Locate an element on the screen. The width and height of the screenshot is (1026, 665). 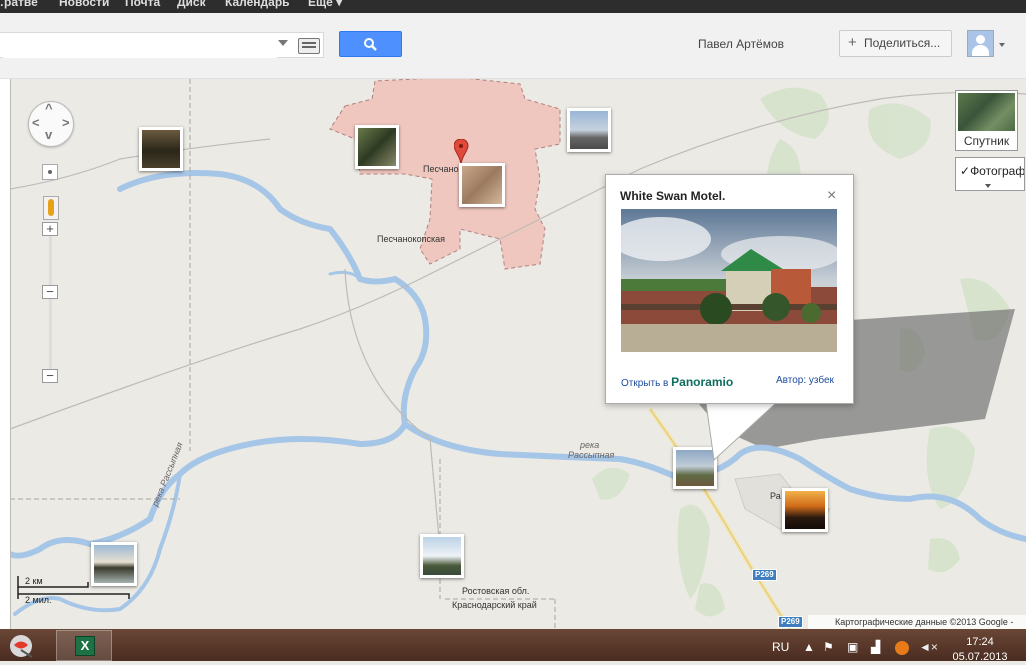
author-link: Автор: узбек is located at coordinates (805, 380).